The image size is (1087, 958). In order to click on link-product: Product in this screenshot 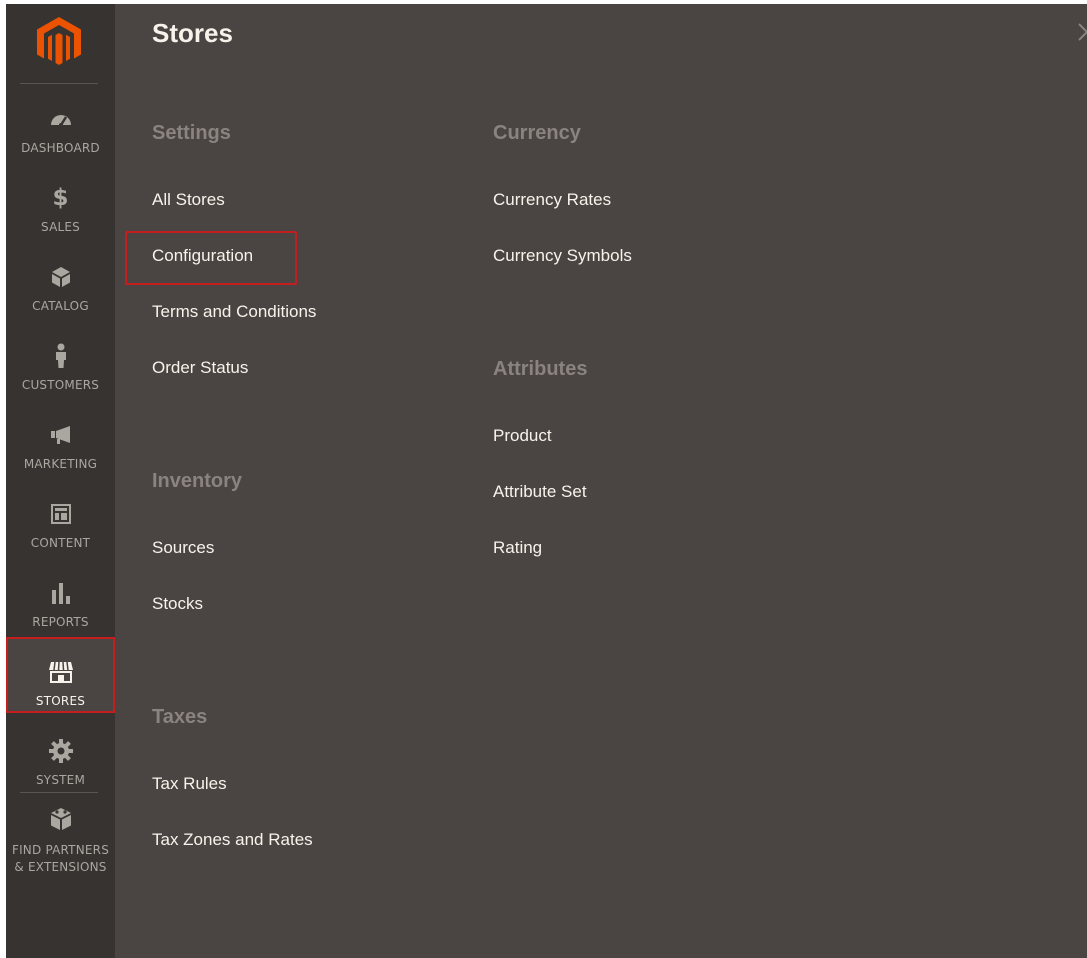, I will do `click(522, 436)`.